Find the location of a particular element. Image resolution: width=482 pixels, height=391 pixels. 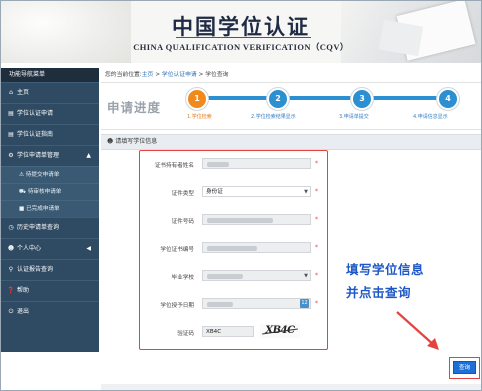

gear-icon: ⚙ is located at coordinates (11, 155).